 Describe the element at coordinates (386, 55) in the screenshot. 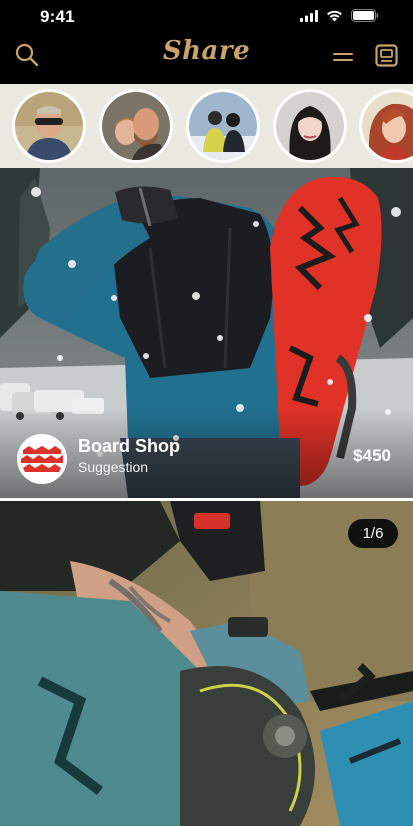

I see `feed-icon` at that location.